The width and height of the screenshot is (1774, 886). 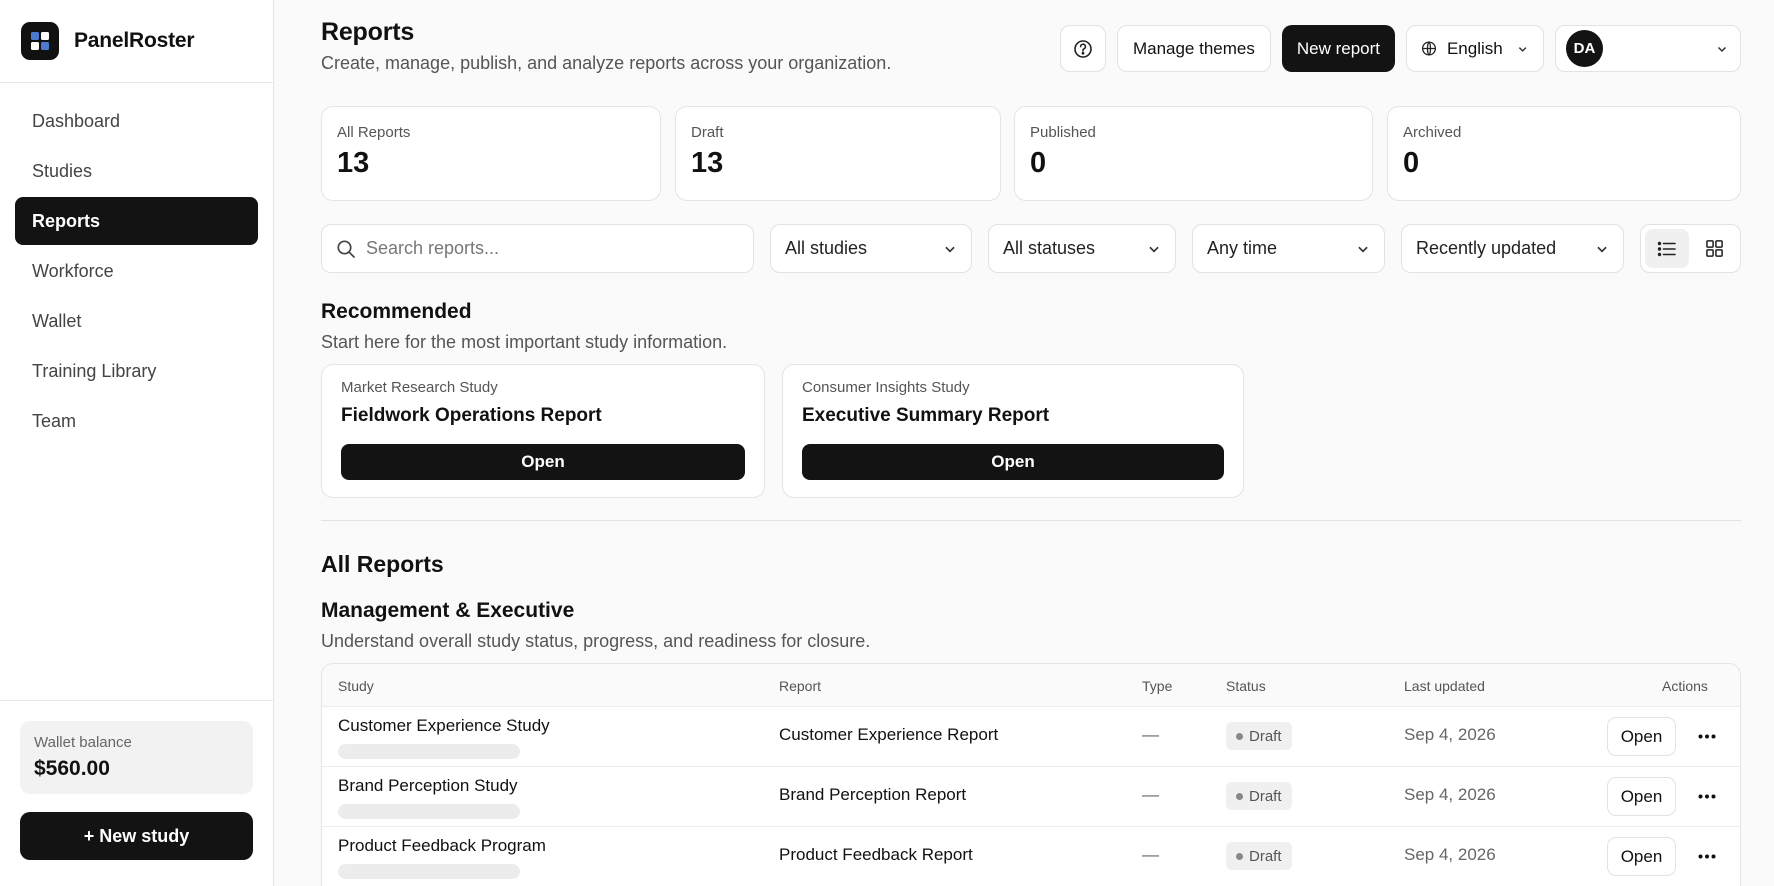 What do you see at coordinates (1082, 48) in the screenshot?
I see `help-button` at bounding box center [1082, 48].